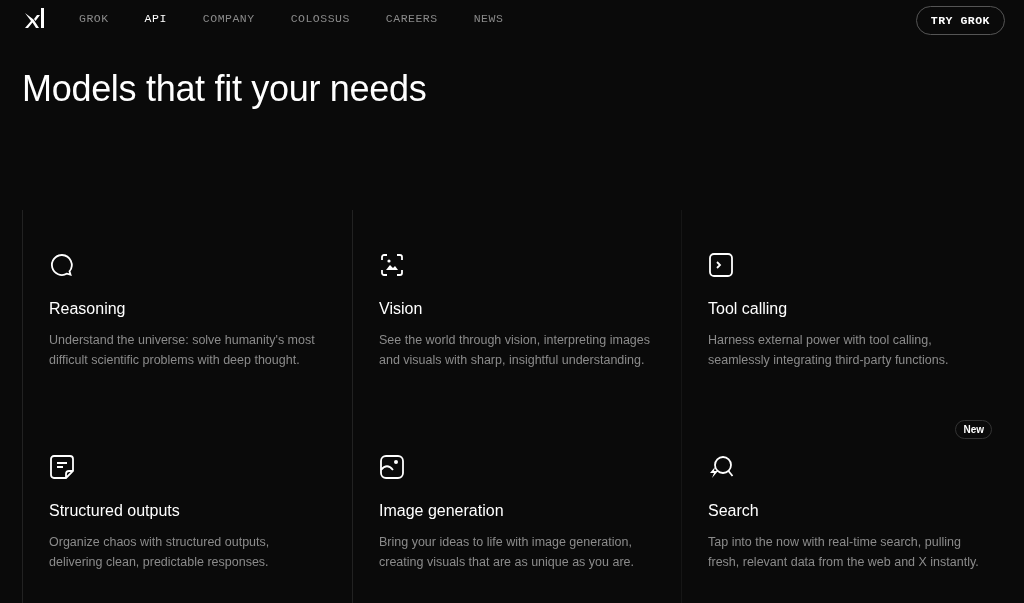  I want to click on feature-title: Structured outputs, so click(115, 511).